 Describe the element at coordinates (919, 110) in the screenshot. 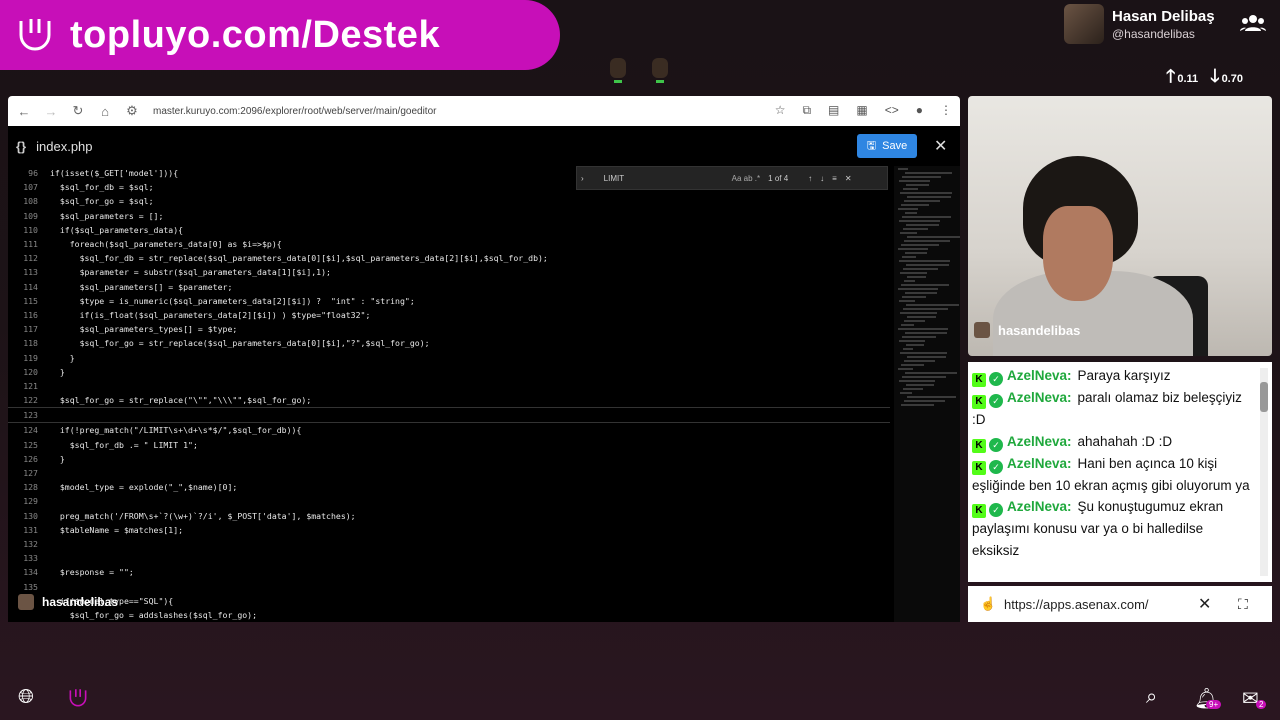

I see `profile-icon: ●` at that location.